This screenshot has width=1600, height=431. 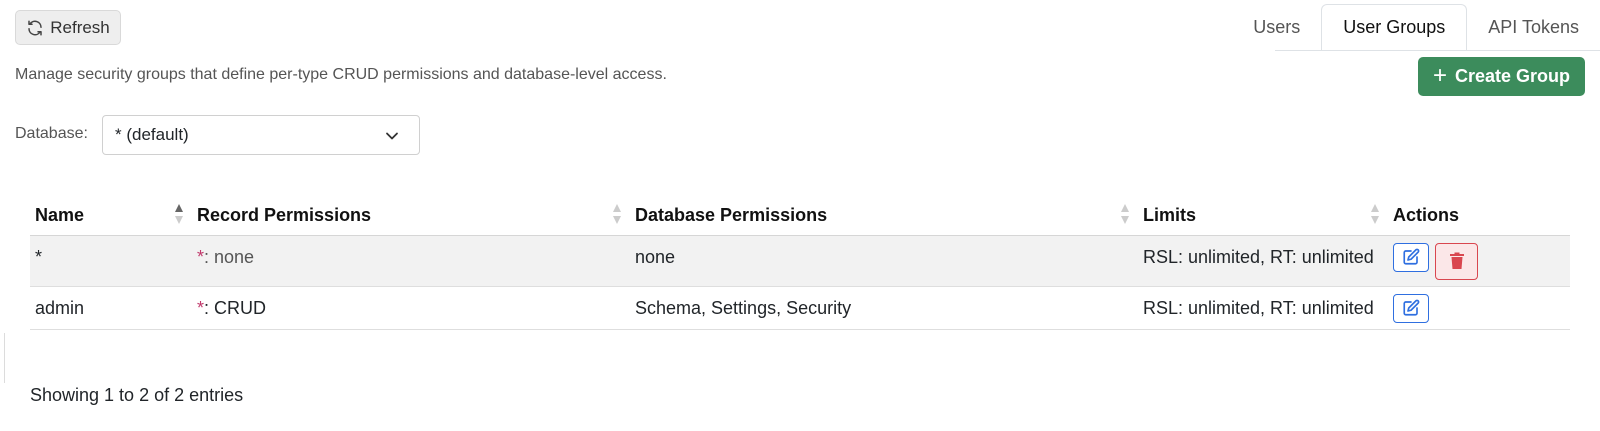 What do you see at coordinates (137, 395) in the screenshot?
I see `table-info: Showing 1 to 2 of 2 entries` at bounding box center [137, 395].